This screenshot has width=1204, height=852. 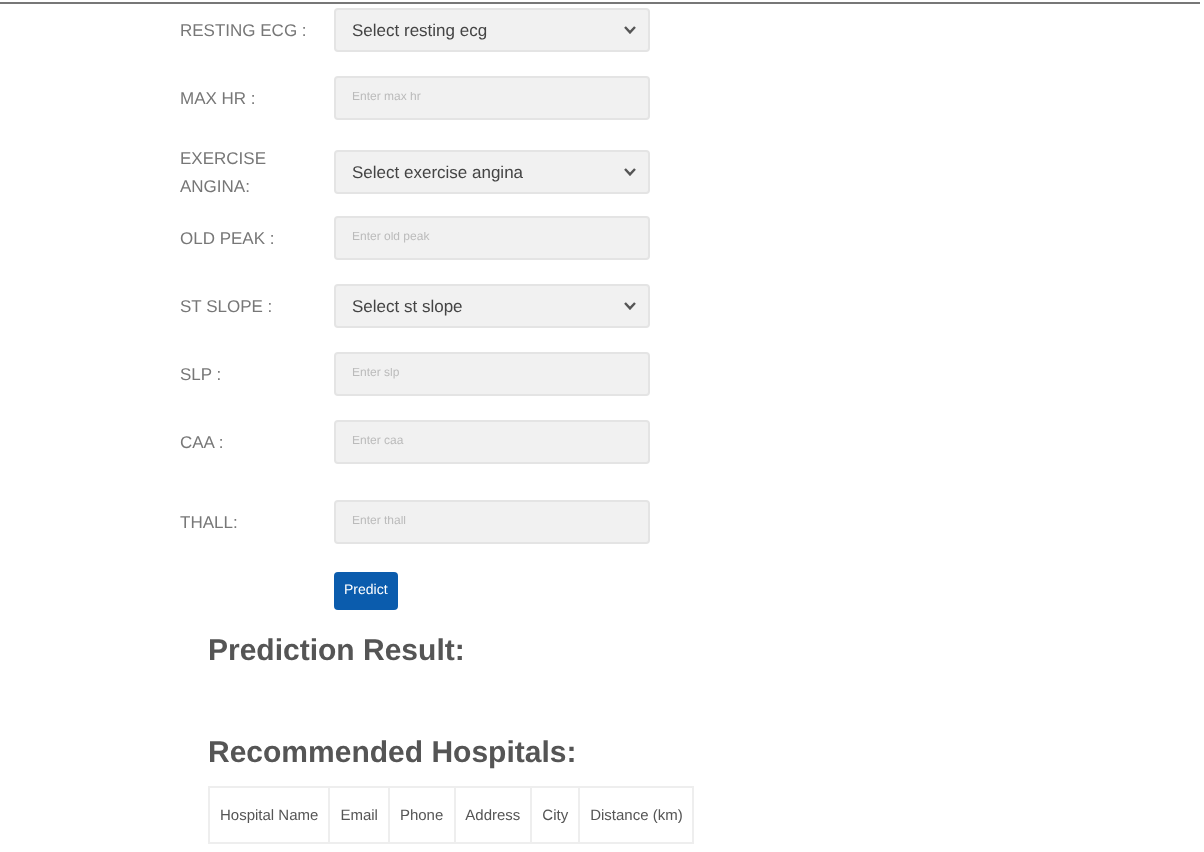 I want to click on section-heading: Recommended Hospitals:, so click(x=392, y=753).